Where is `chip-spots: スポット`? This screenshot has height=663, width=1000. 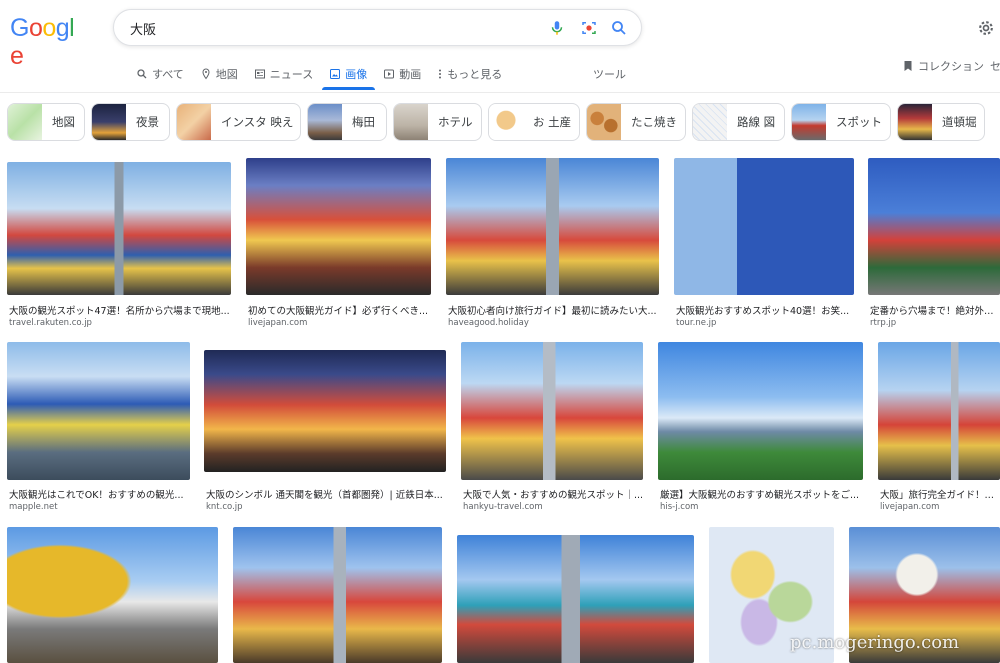
chip-spots: スポット is located at coordinates (841, 122).